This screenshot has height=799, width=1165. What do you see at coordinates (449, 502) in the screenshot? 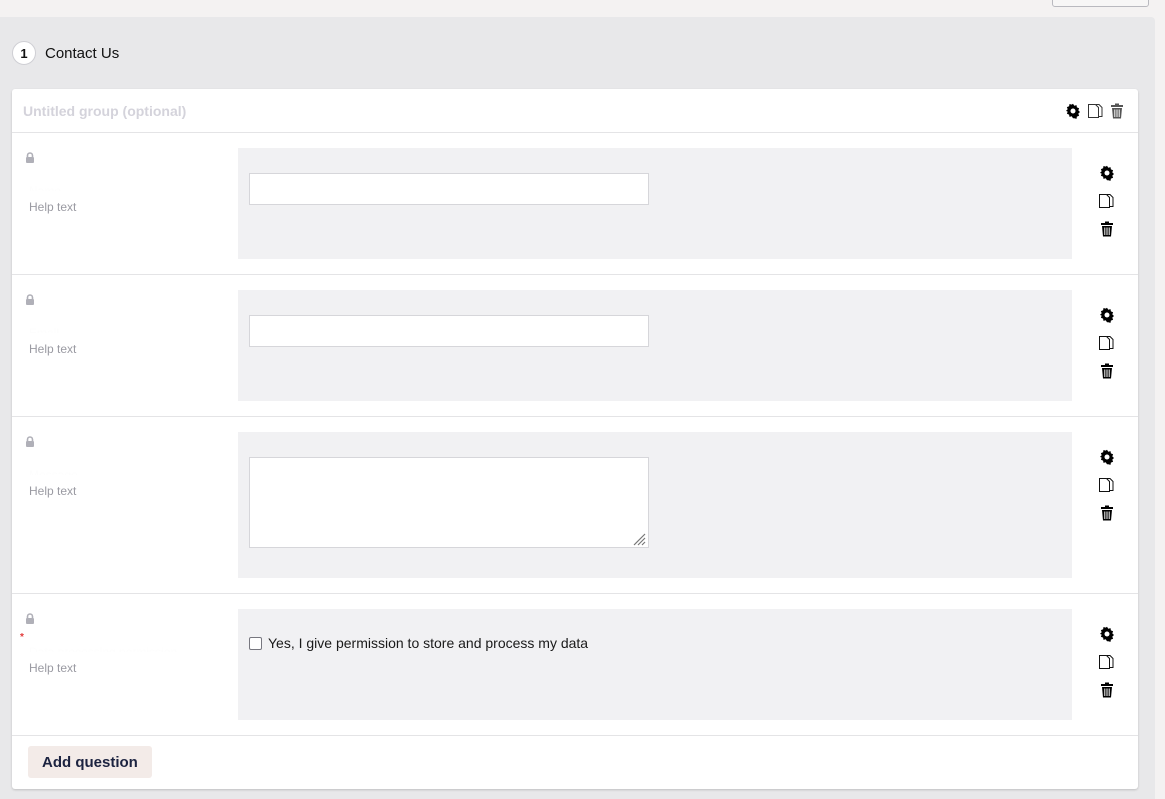
I see `textarea-input` at bounding box center [449, 502].